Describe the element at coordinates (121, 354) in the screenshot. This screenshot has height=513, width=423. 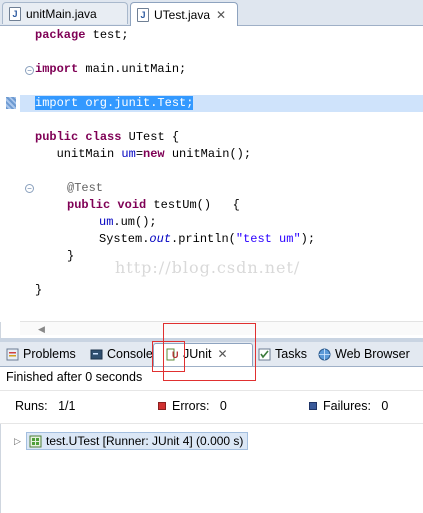
I see `tab-console: Console` at that location.